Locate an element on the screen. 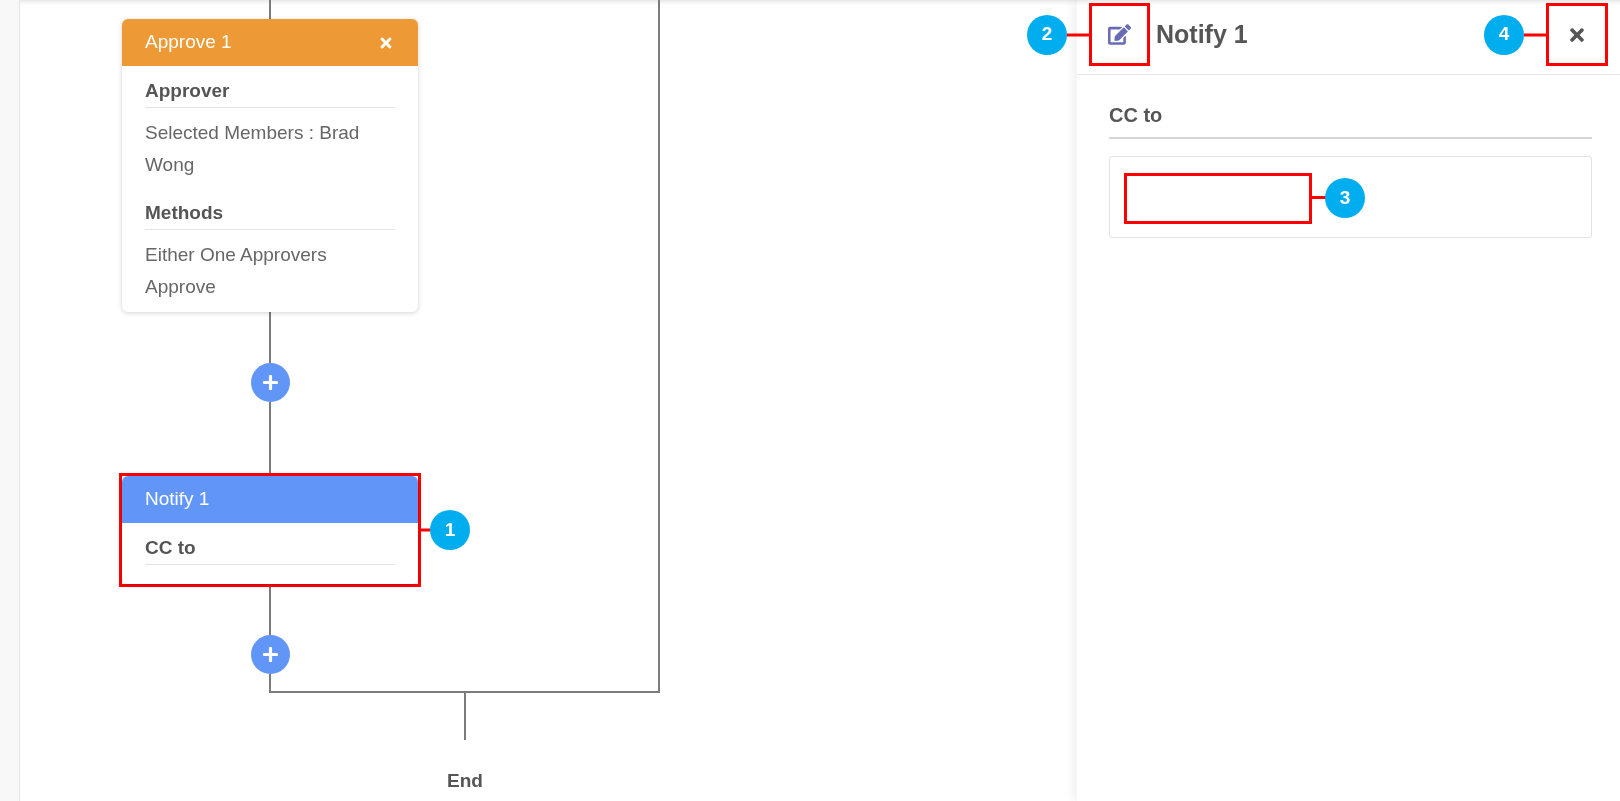  section-heading: Methods is located at coordinates (270, 213).